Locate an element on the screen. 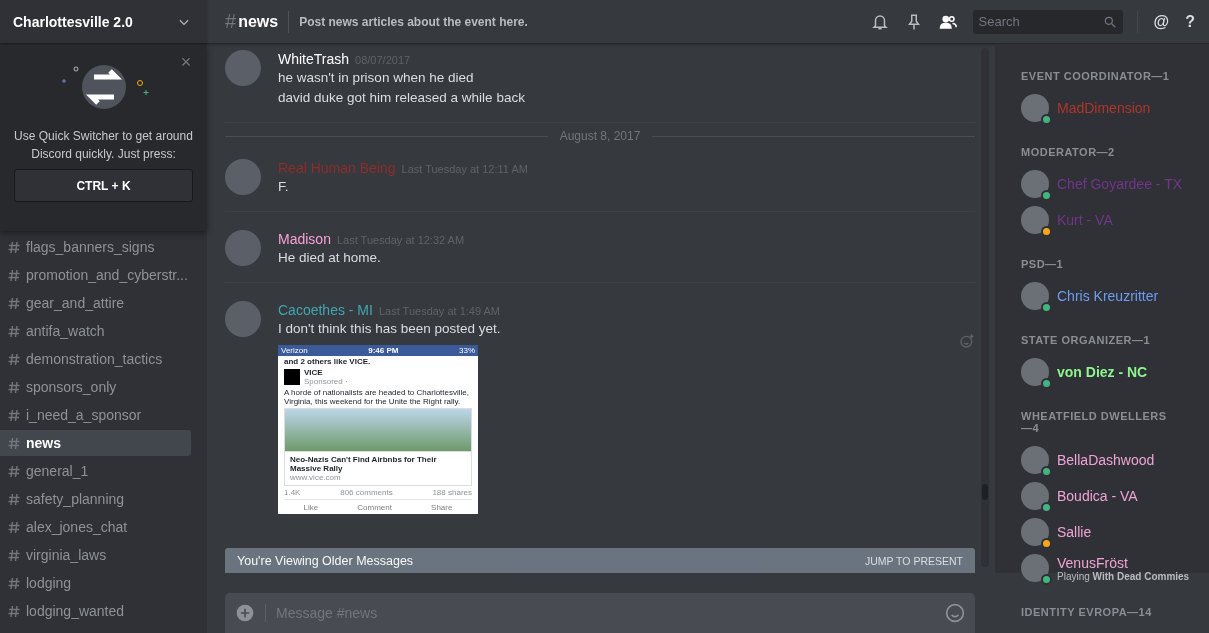  post-action: Share is located at coordinates (442, 507).